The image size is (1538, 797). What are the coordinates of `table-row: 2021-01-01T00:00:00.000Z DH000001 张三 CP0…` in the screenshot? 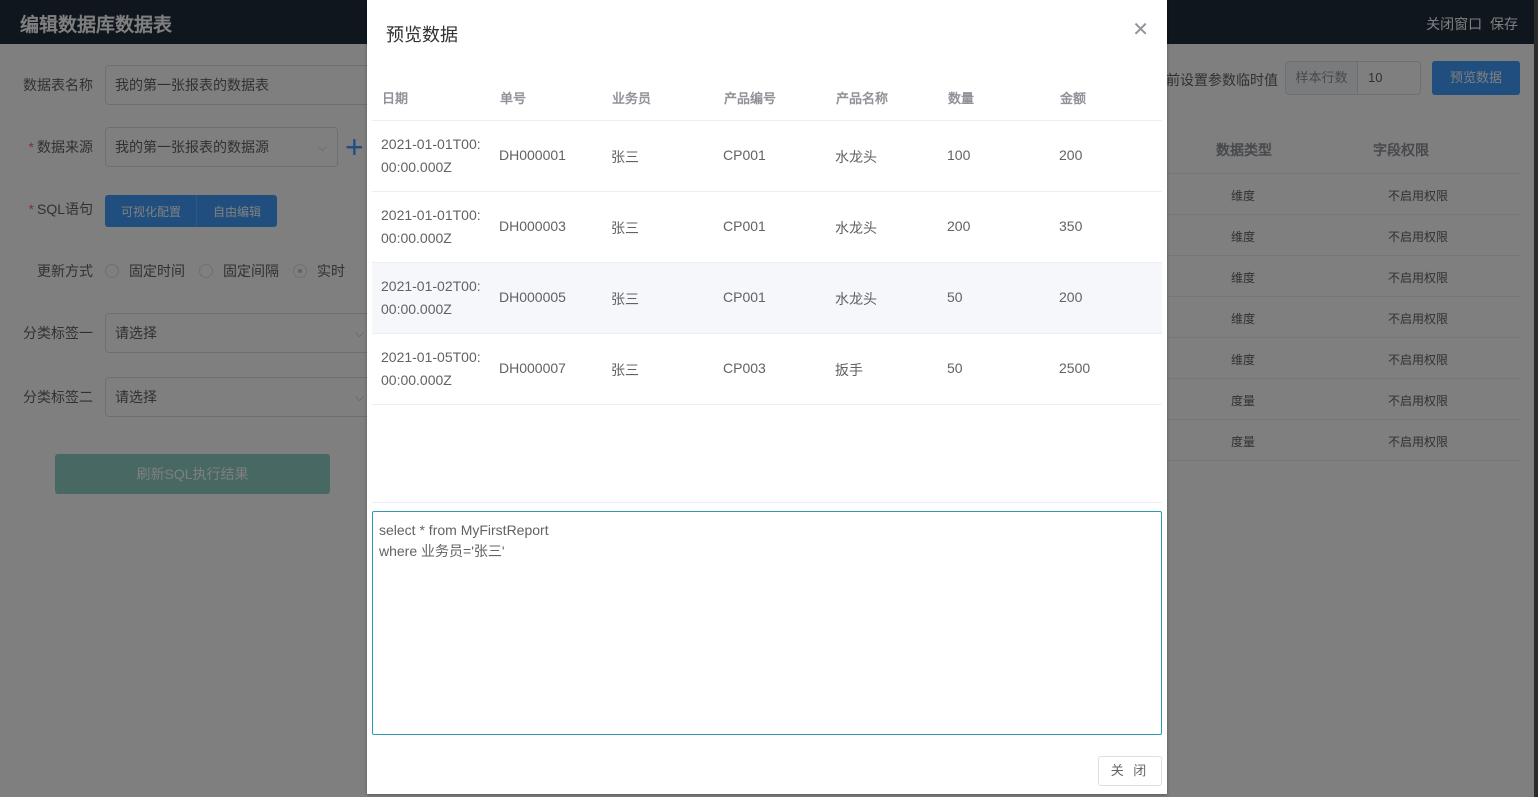 It's located at (767, 156).